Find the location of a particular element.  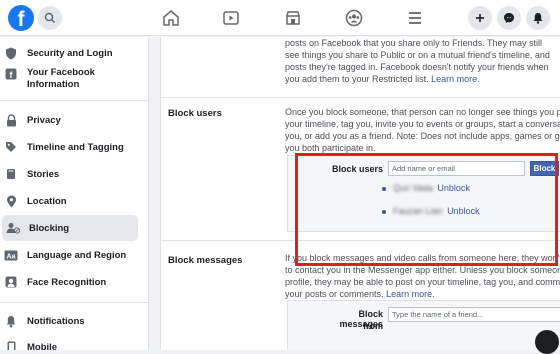

sidebar-item-face-recognition: Face Recognition is located at coordinates (70, 282).